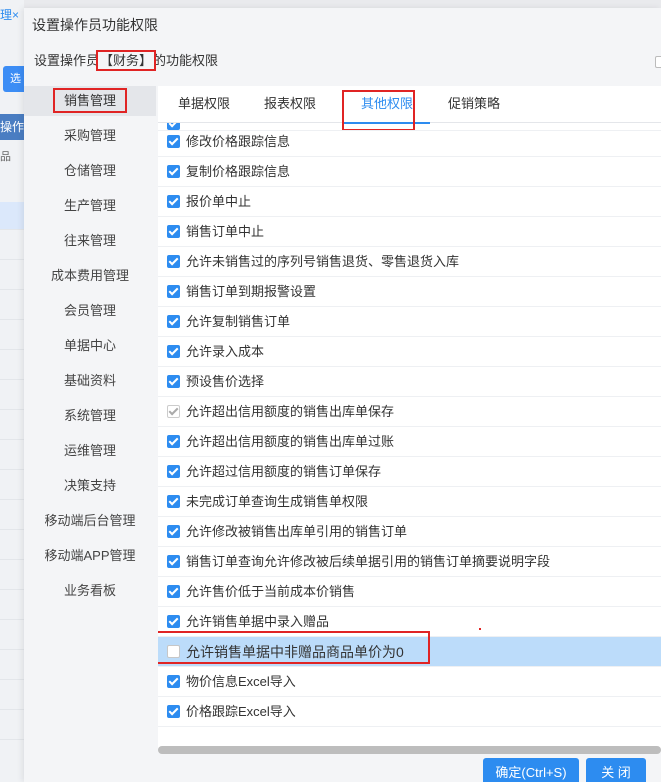 This screenshot has width=661, height=782. I want to click on dialog-subtitle: 设置操作员【财务】的功能权限, so click(126, 60).